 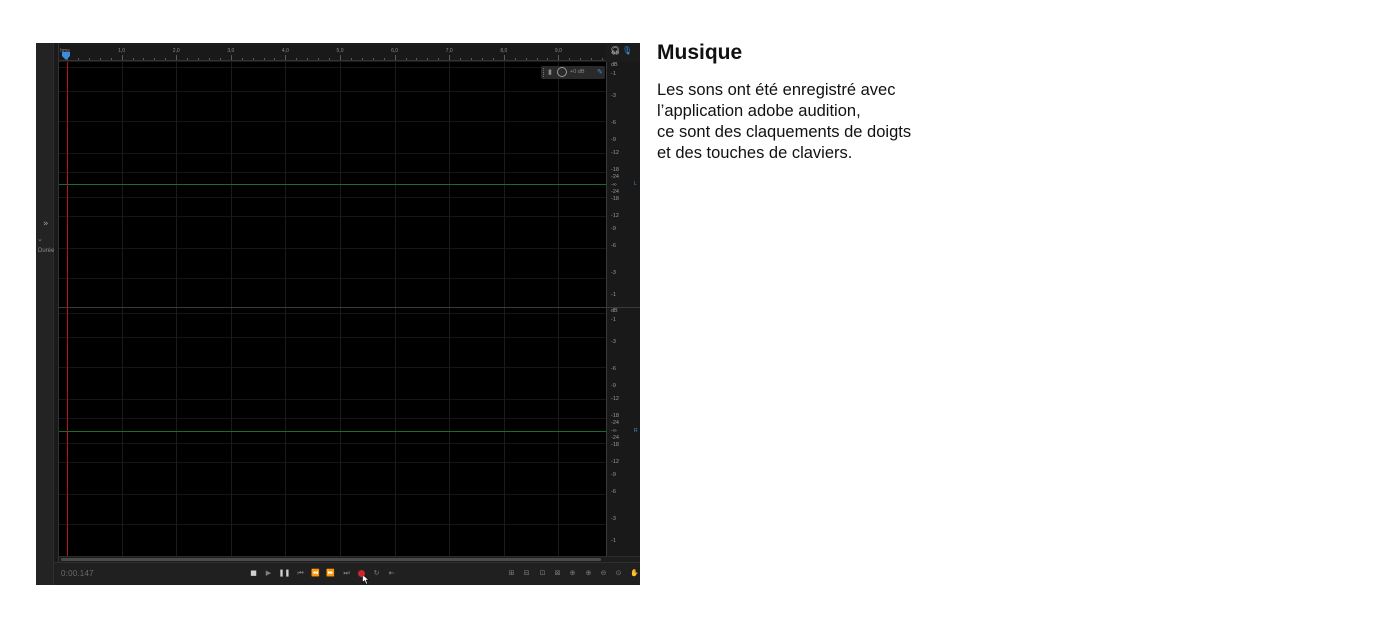 I want to click on rewind-button: ⏪, so click(x=315, y=573).